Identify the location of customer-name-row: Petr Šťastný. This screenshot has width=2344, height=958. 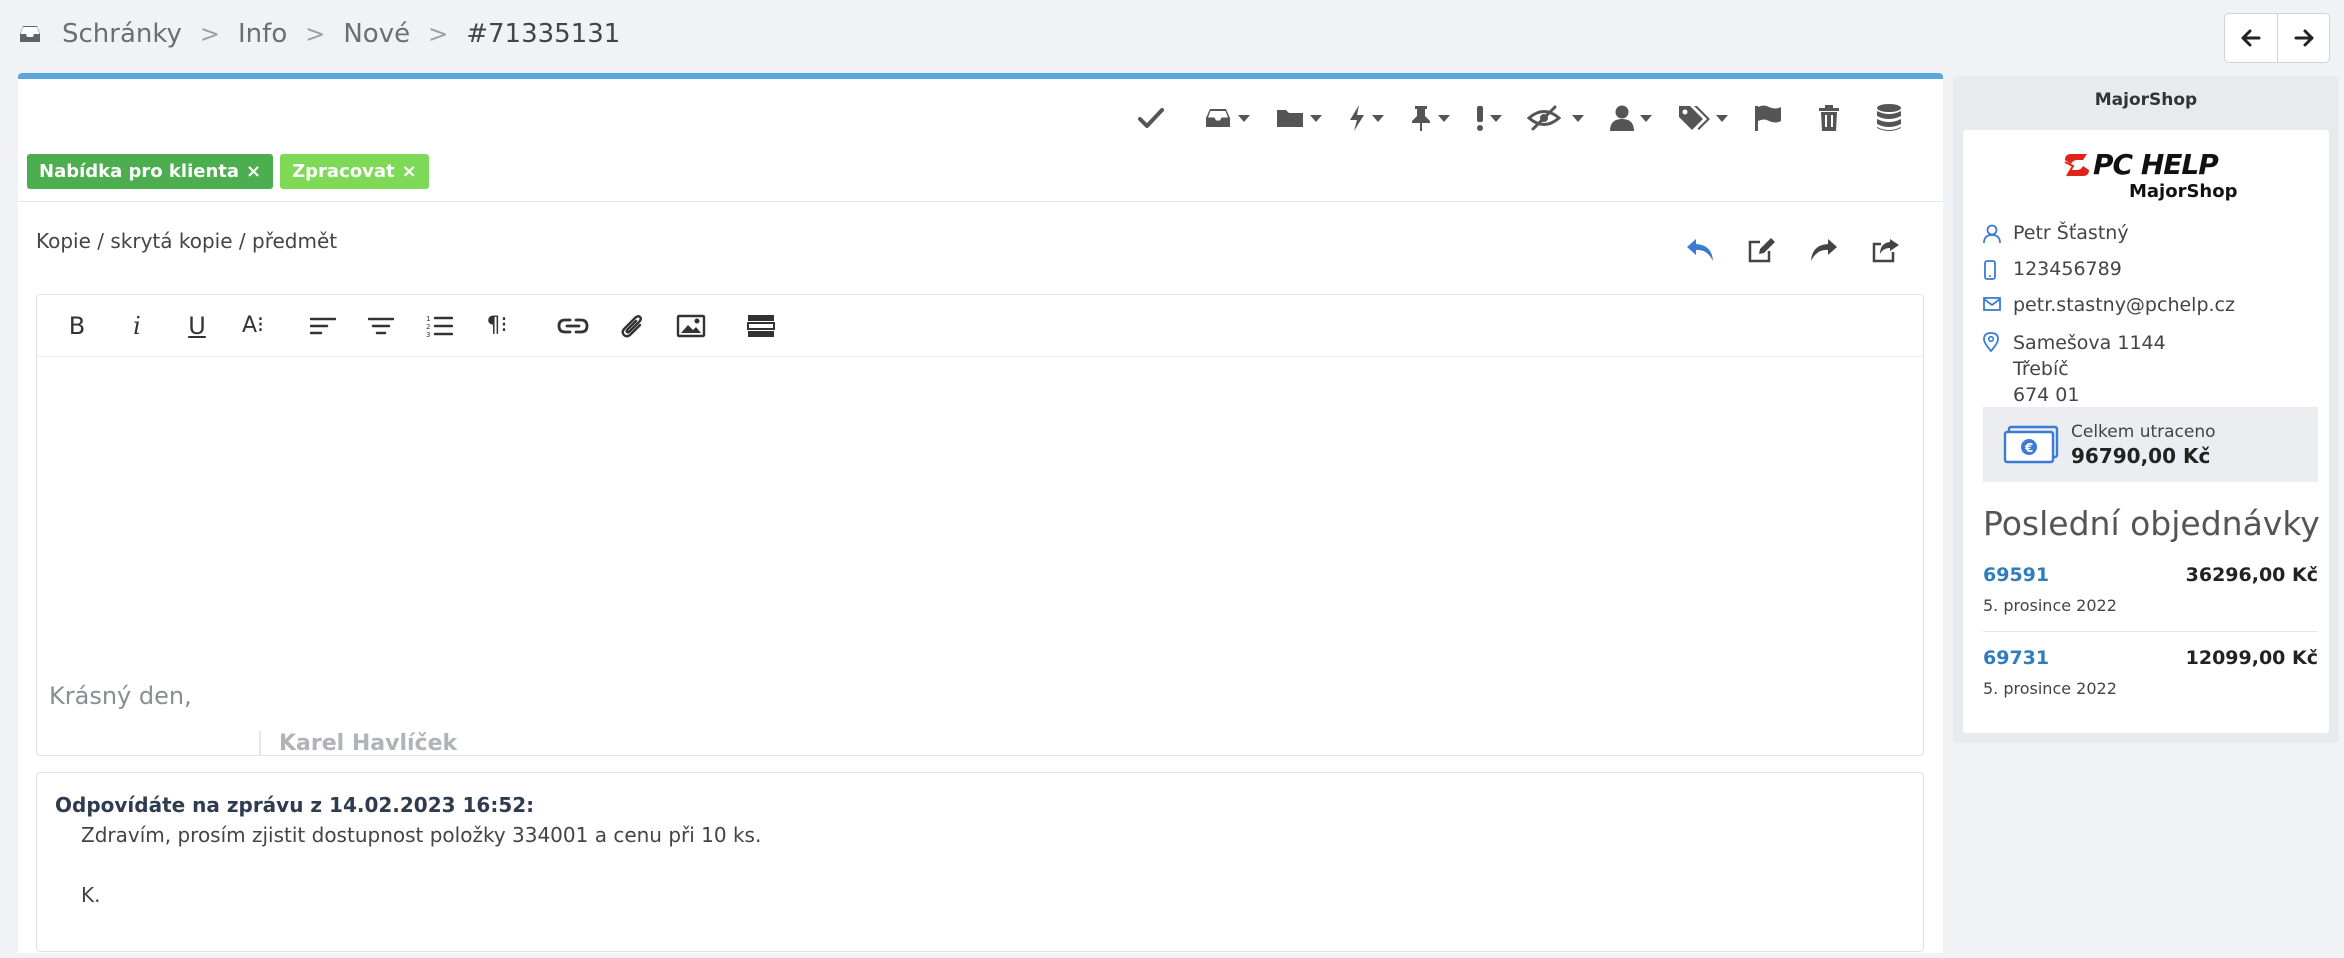
(2056, 233).